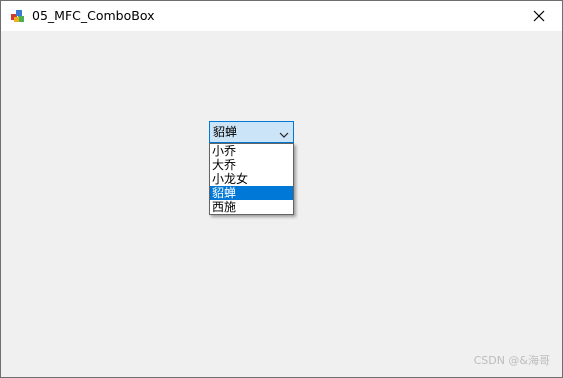 Image resolution: width=563 pixels, height=378 pixels. Describe the element at coordinates (225, 132) in the screenshot. I see `combo-selected-value: 貂蝉` at that location.